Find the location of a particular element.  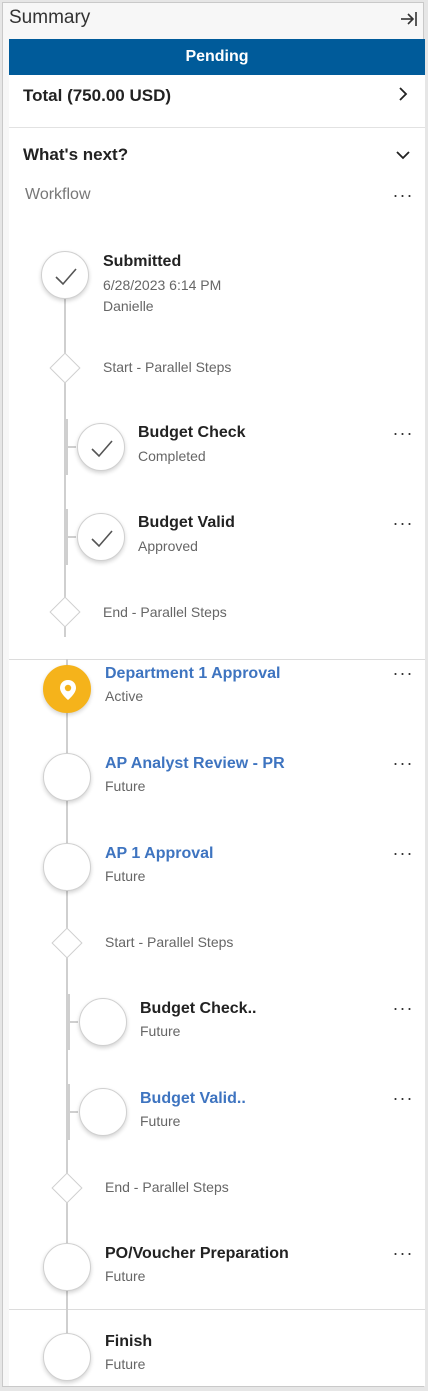

step-title-po-voucher: PO/Voucher Preparation is located at coordinates (197, 1253).